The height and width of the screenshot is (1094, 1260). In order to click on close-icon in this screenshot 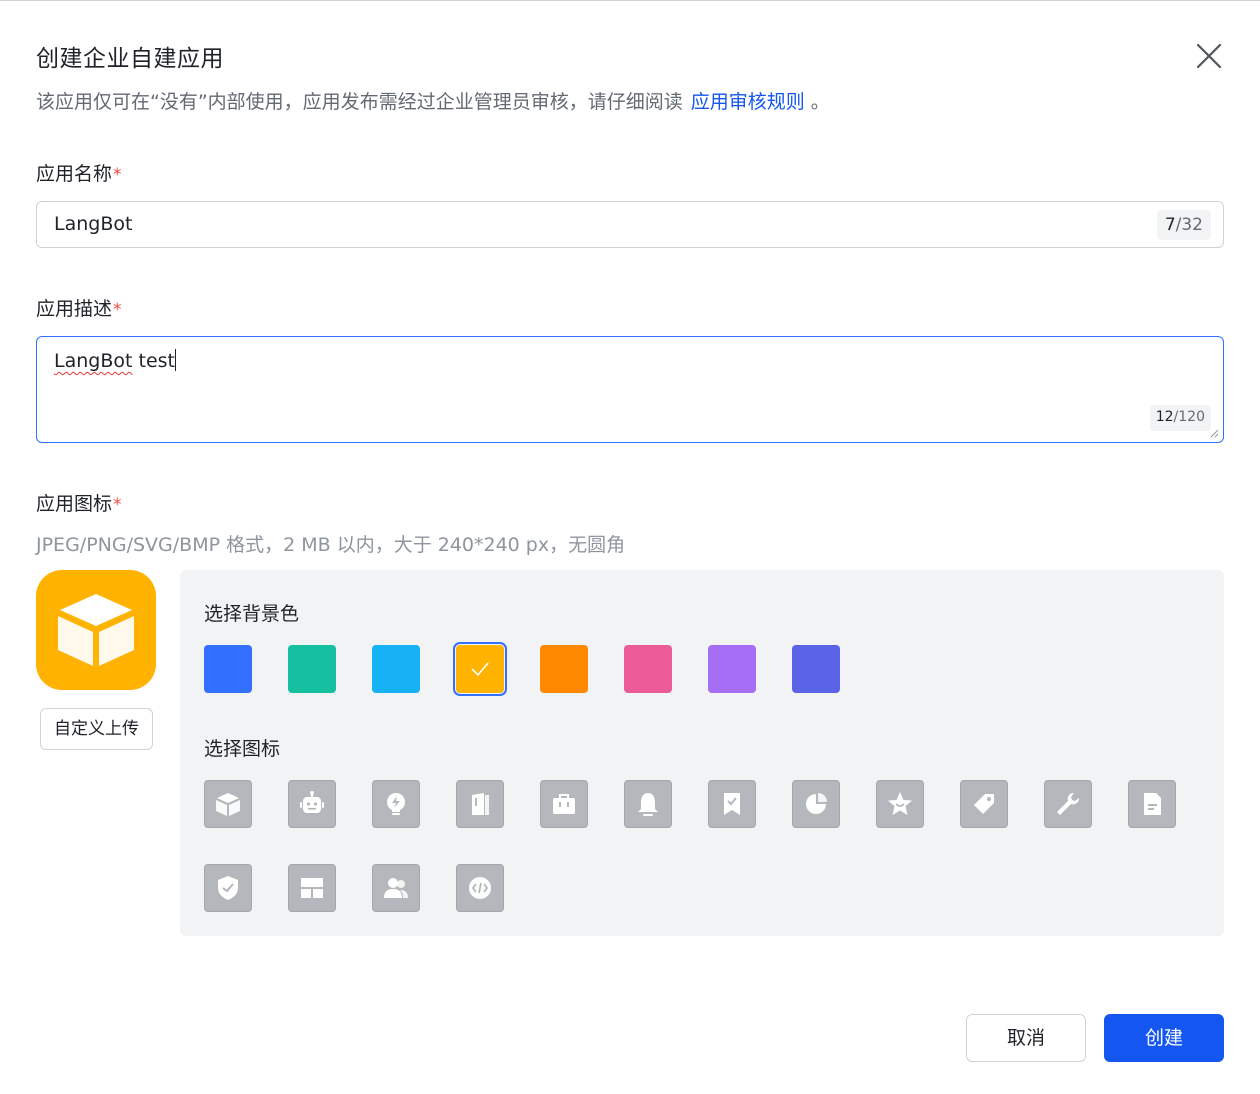, I will do `click(1209, 56)`.